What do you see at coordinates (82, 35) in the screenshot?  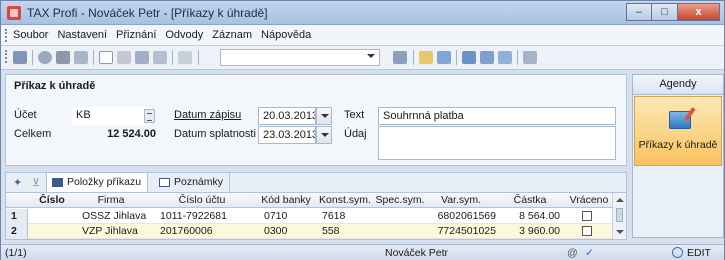 I see `menu-nastaveni: Nastavení` at bounding box center [82, 35].